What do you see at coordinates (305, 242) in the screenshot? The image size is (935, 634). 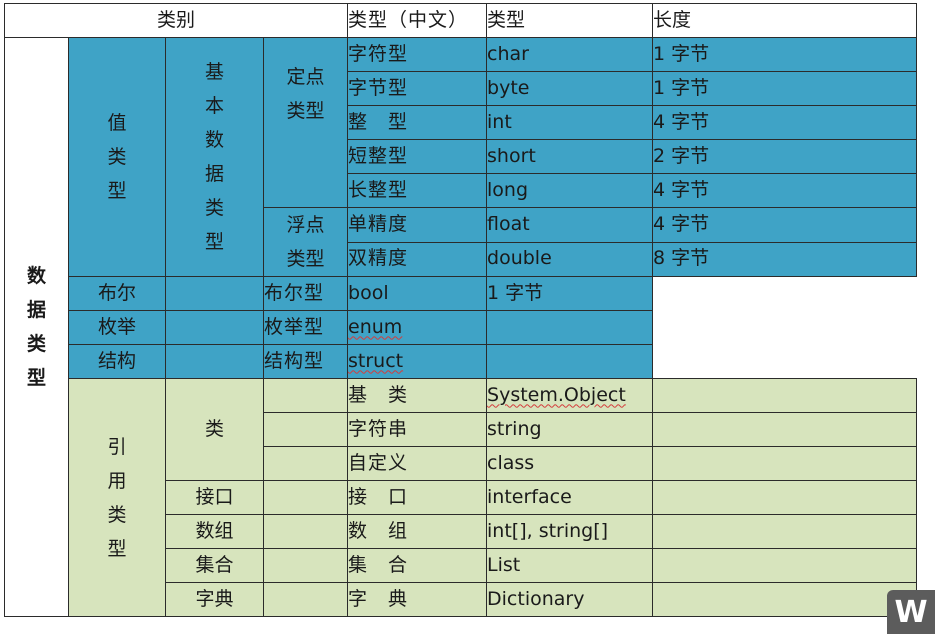 I see `floating-point-label: 浮点 类型` at bounding box center [305, 242].